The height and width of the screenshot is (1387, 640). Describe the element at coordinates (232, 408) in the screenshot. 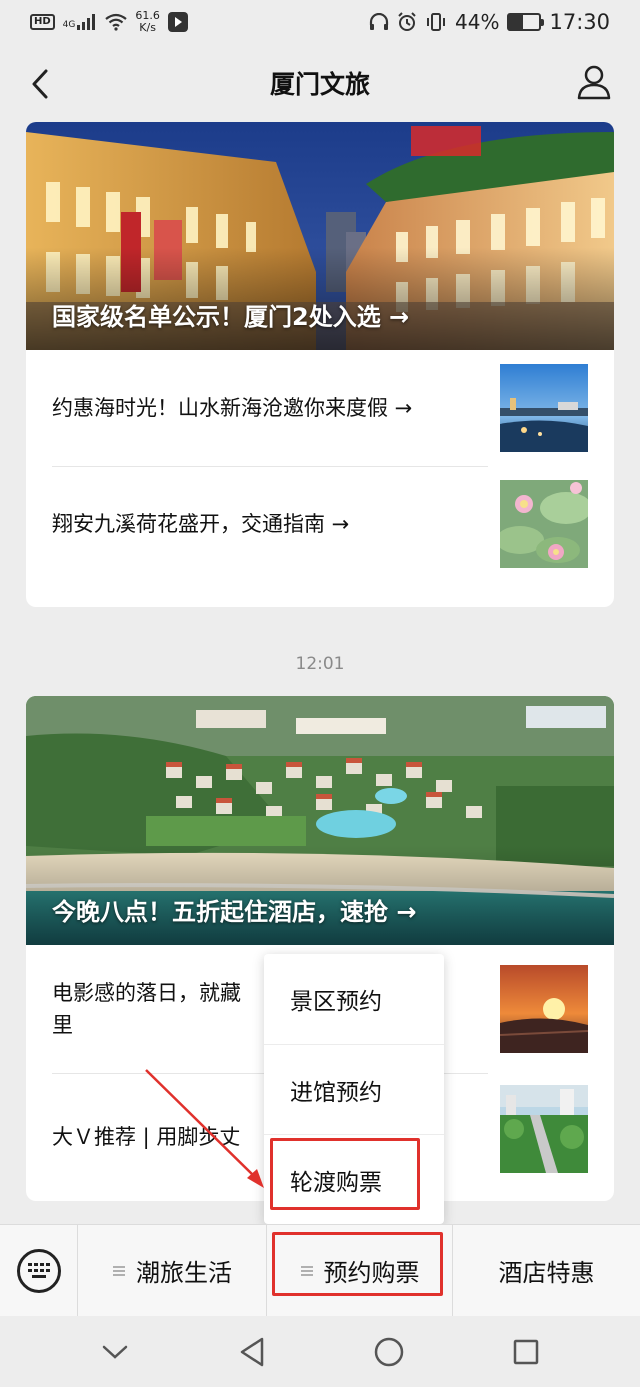

I see `article-title: 约惠海时光！山水新海沧邀你来度假 →` at that location.